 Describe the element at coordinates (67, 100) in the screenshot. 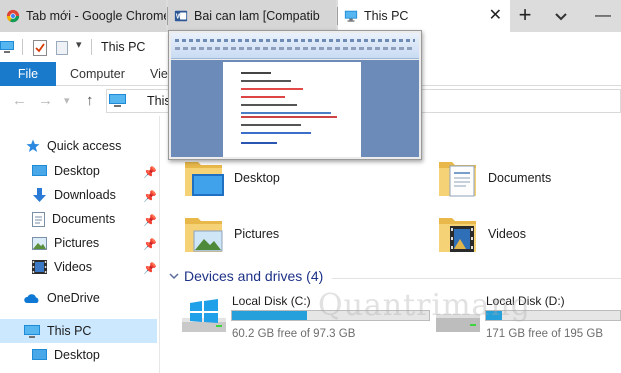

I see `recent-locations-chevron-icon: ▾` at that location.